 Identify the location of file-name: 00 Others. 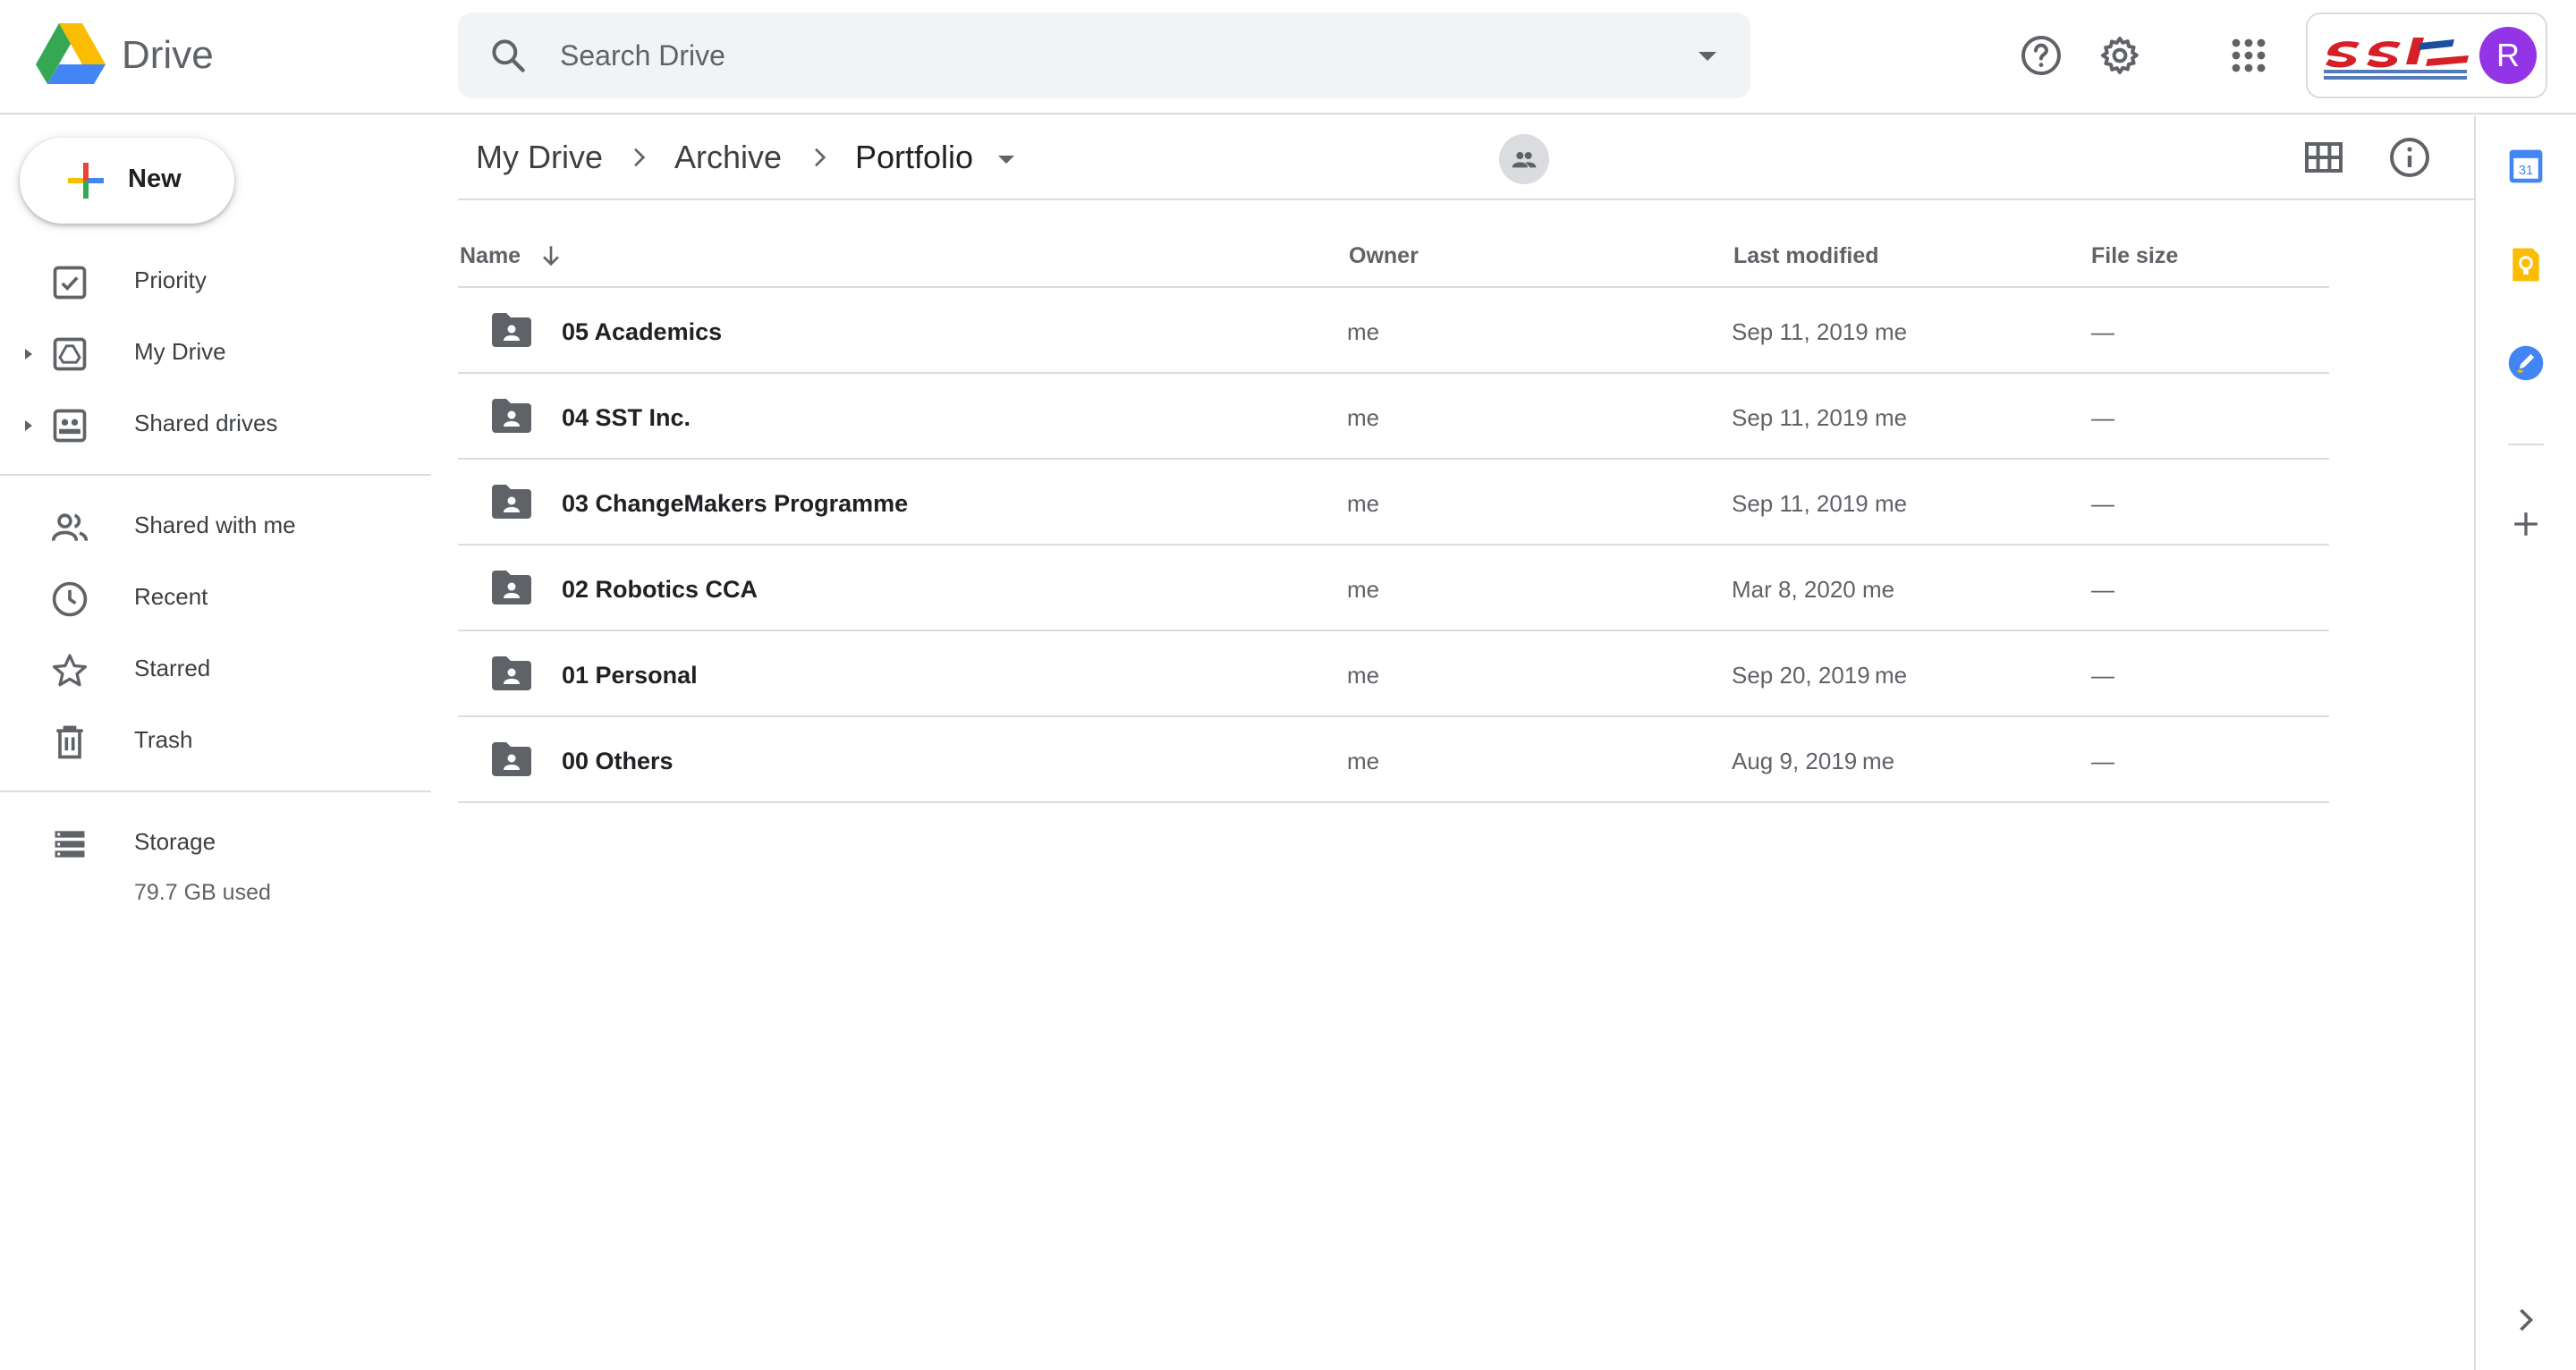
(618, 761).